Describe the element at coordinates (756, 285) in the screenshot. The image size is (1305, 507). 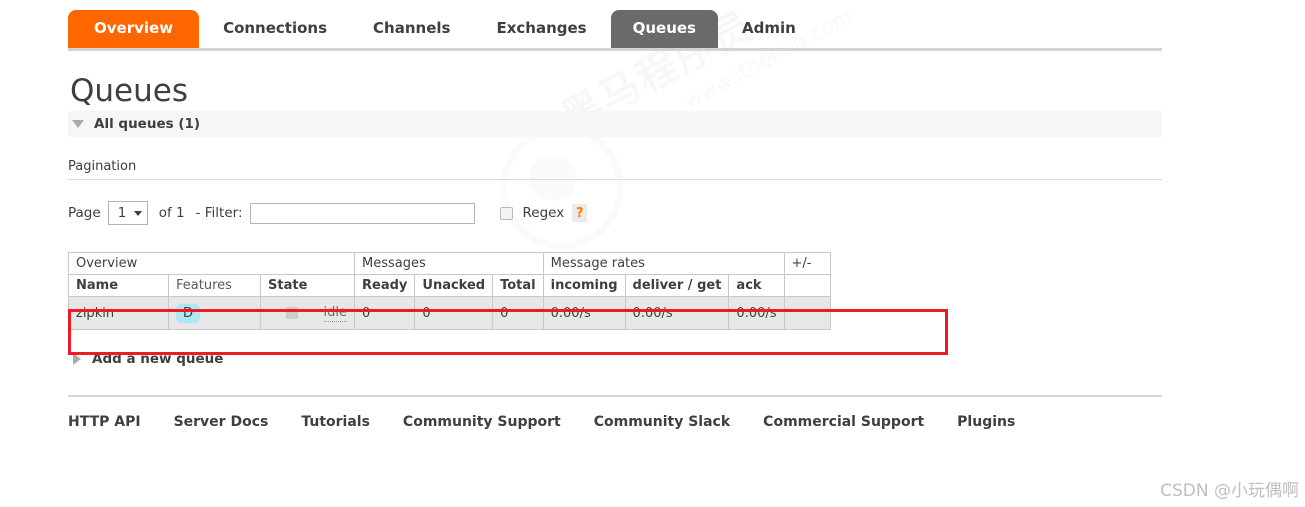
I see `column-header-ack: ack` at that location.